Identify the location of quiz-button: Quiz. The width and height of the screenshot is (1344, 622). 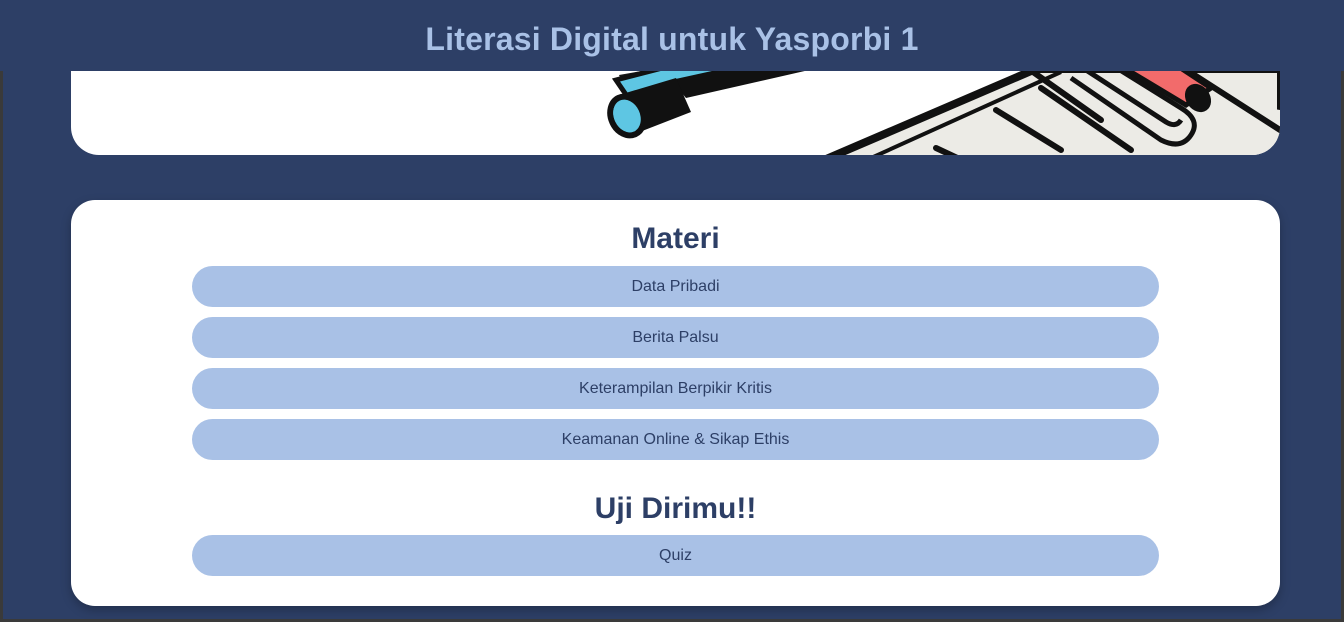
(675, 555).